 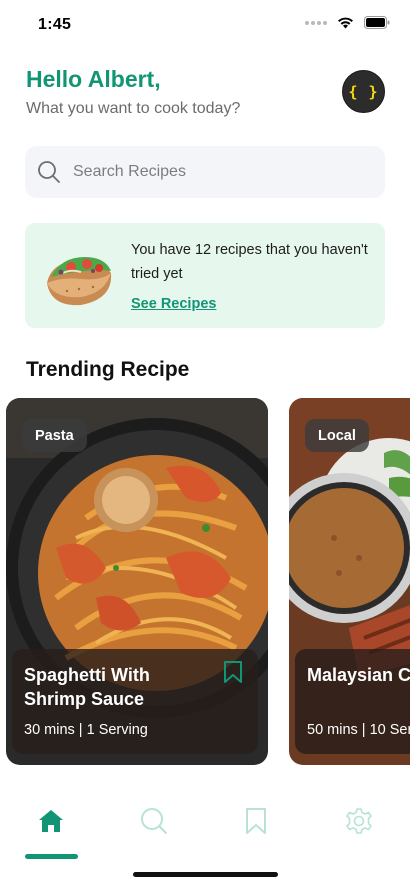 I want to click on nav-settings, so click(x=359, y=821).